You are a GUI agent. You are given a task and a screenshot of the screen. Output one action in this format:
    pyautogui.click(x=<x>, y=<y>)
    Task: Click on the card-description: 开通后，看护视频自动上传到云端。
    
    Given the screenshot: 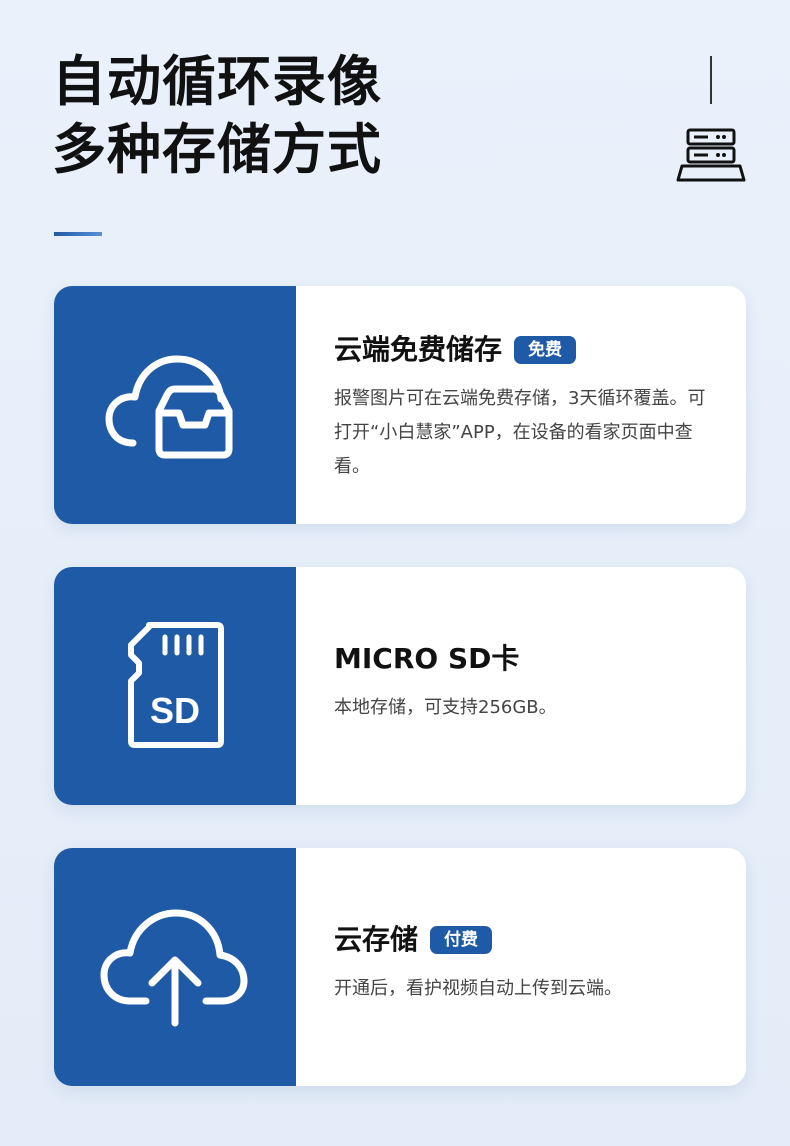 What is the action you would take?
    pyautogui.click(x=478, y=988)
    